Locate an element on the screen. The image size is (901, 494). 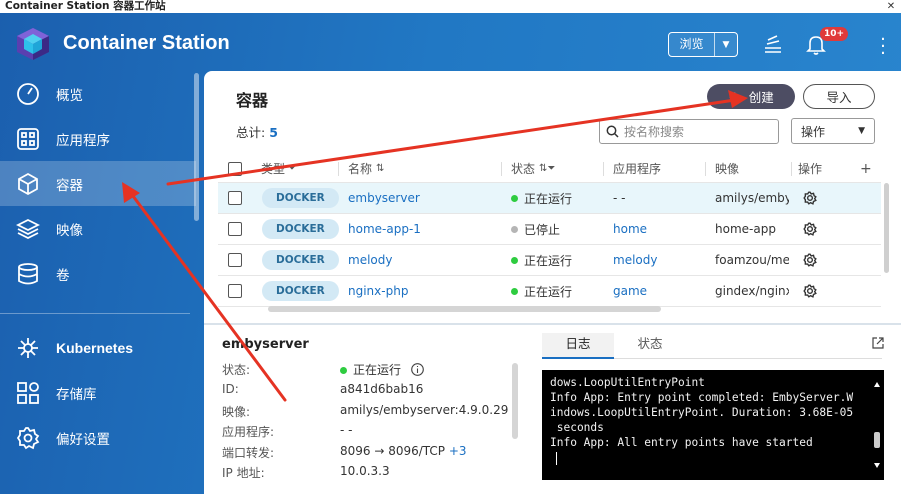
column-app-label: 应用程序 is located at coordinates (637, 169).